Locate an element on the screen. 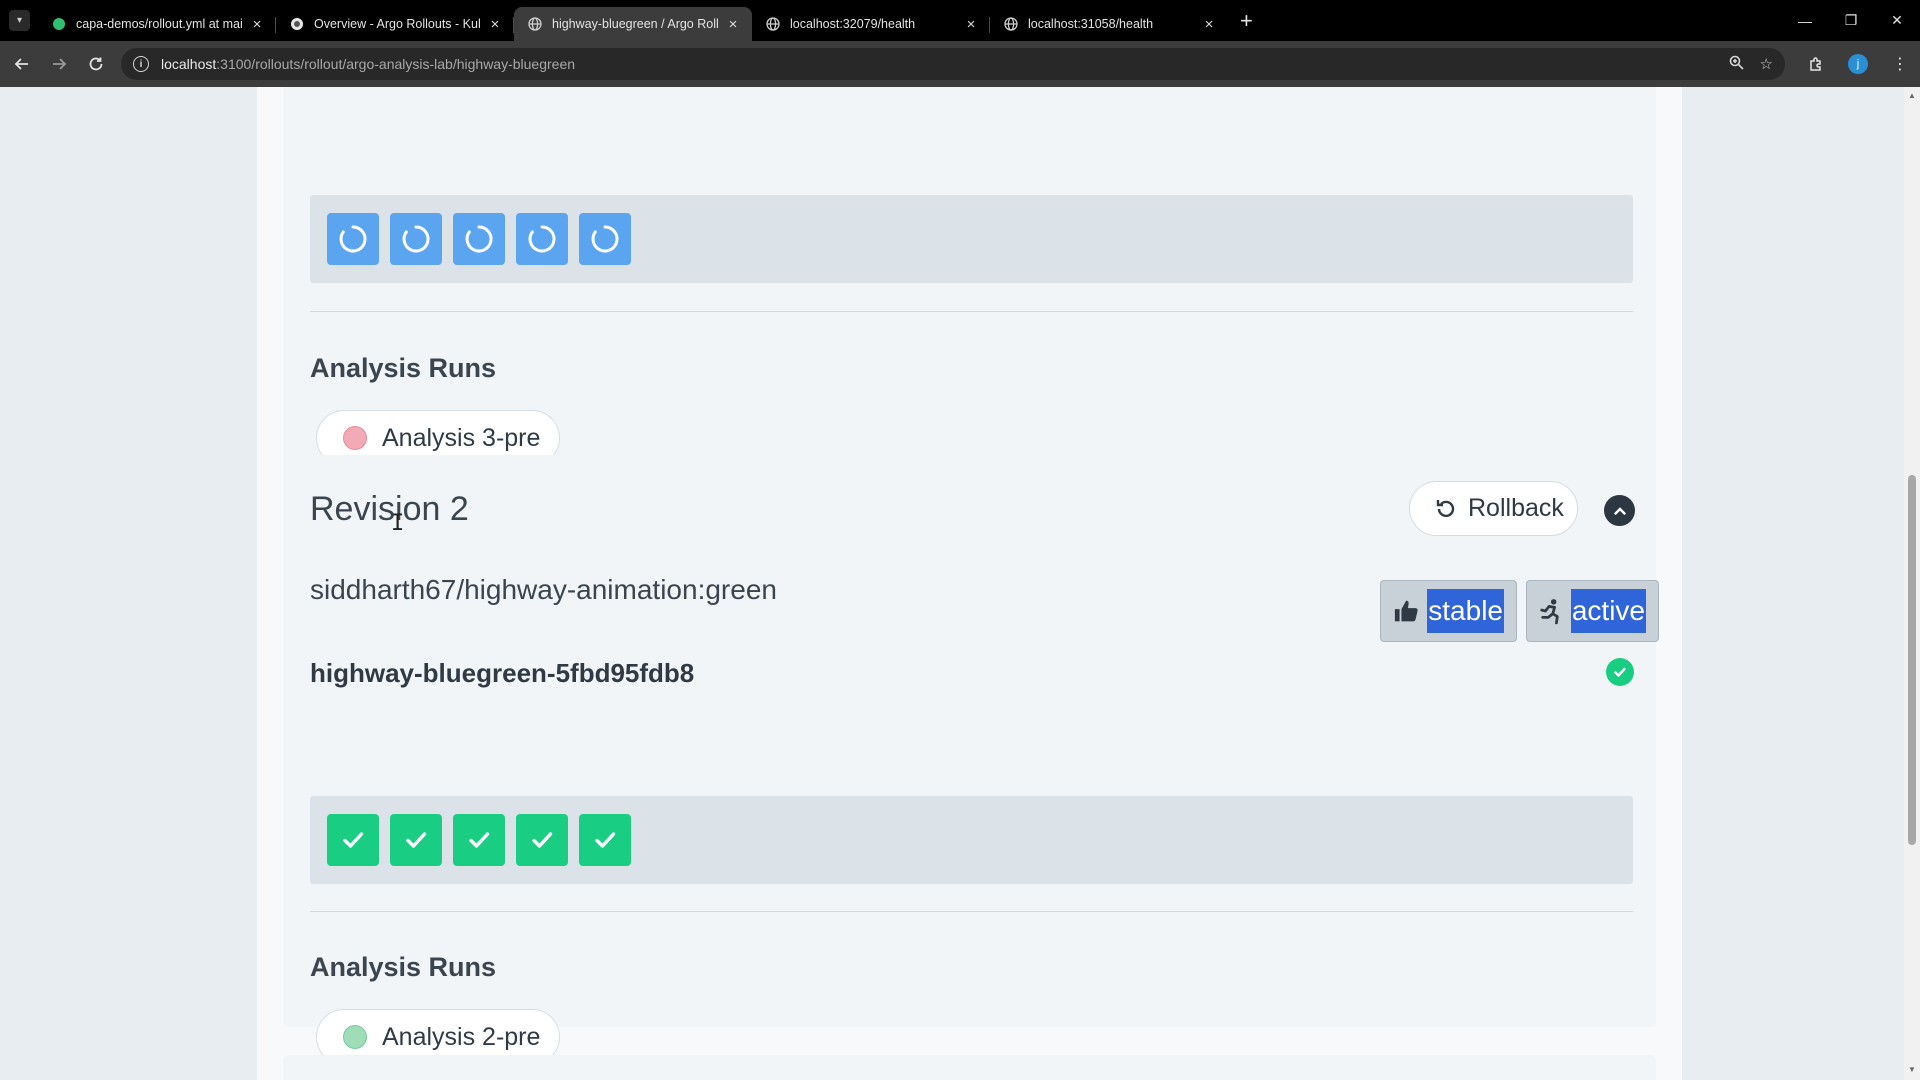 The image size is (1920, 1080). browser-tab: Overview - Argo Rollouts - Kub × is located at coordinates (395, 24).